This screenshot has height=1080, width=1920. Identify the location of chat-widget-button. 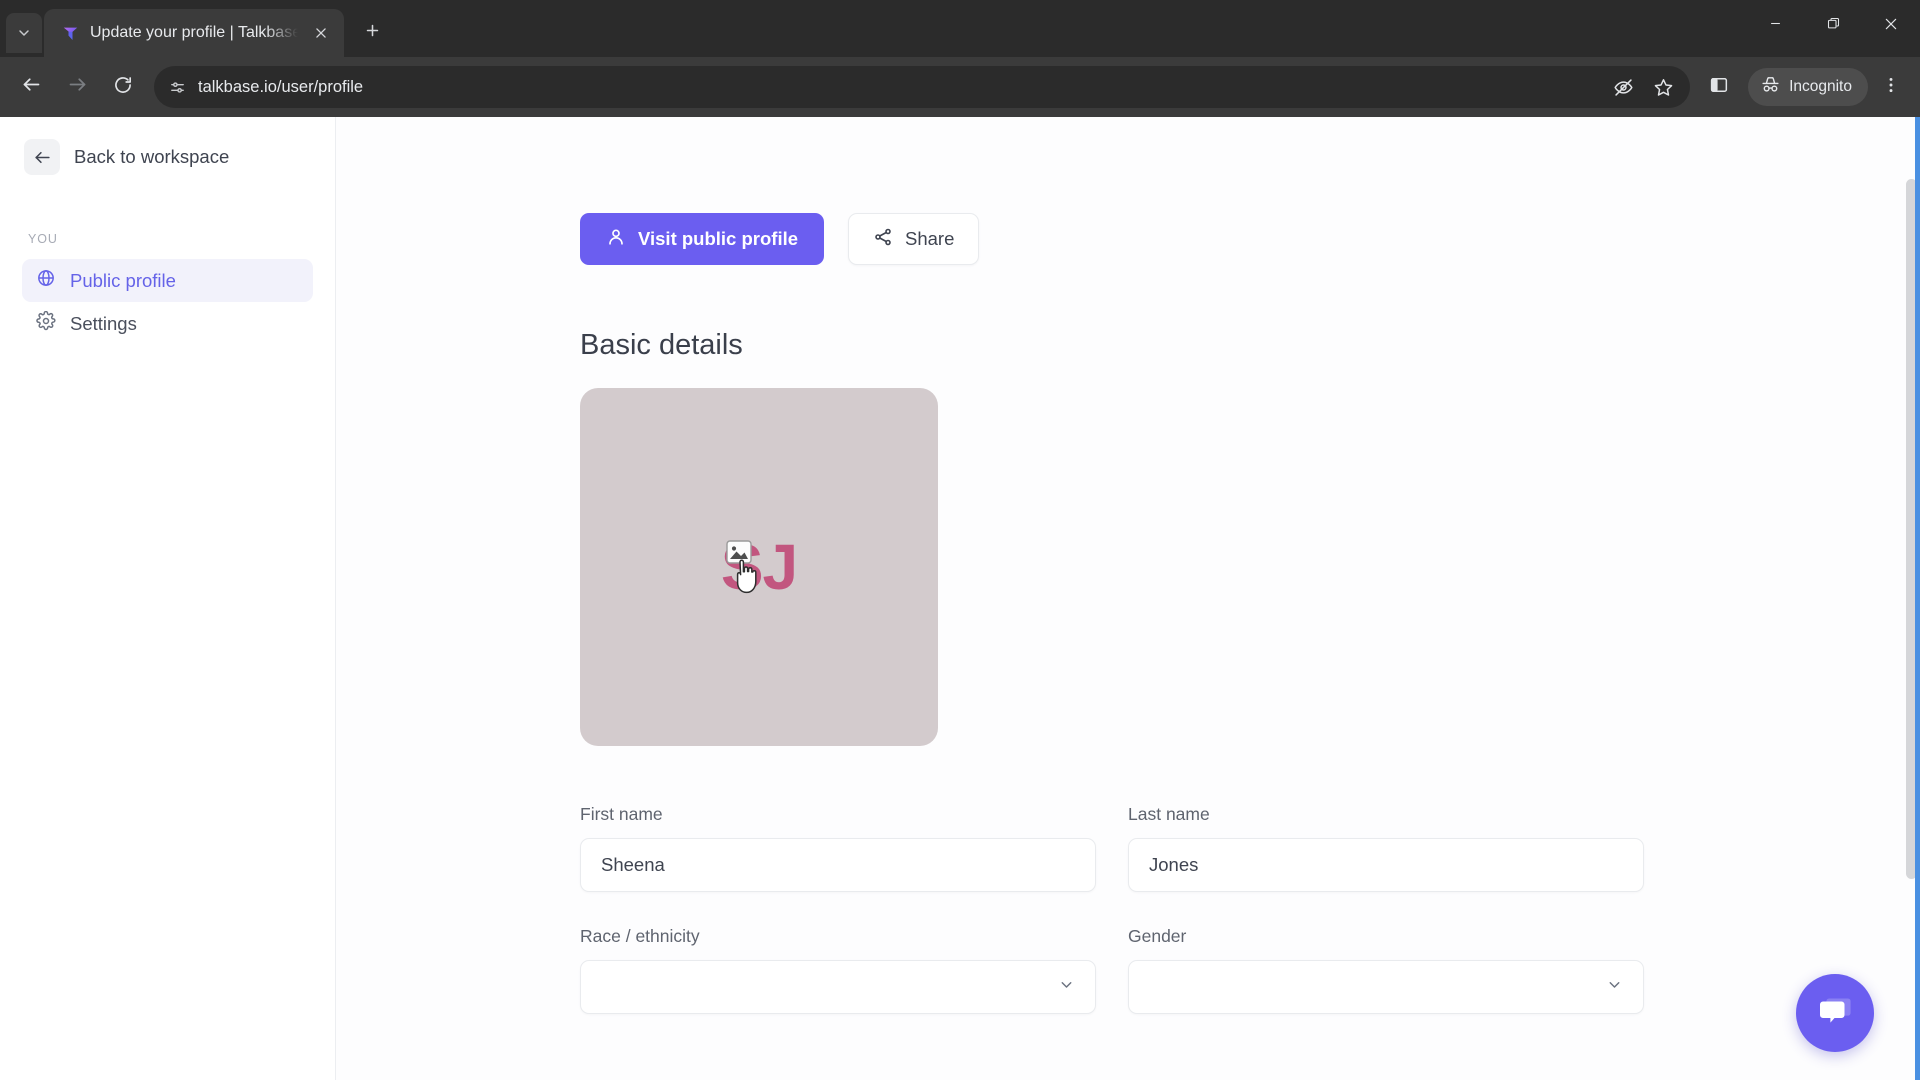
(1835, 1013).